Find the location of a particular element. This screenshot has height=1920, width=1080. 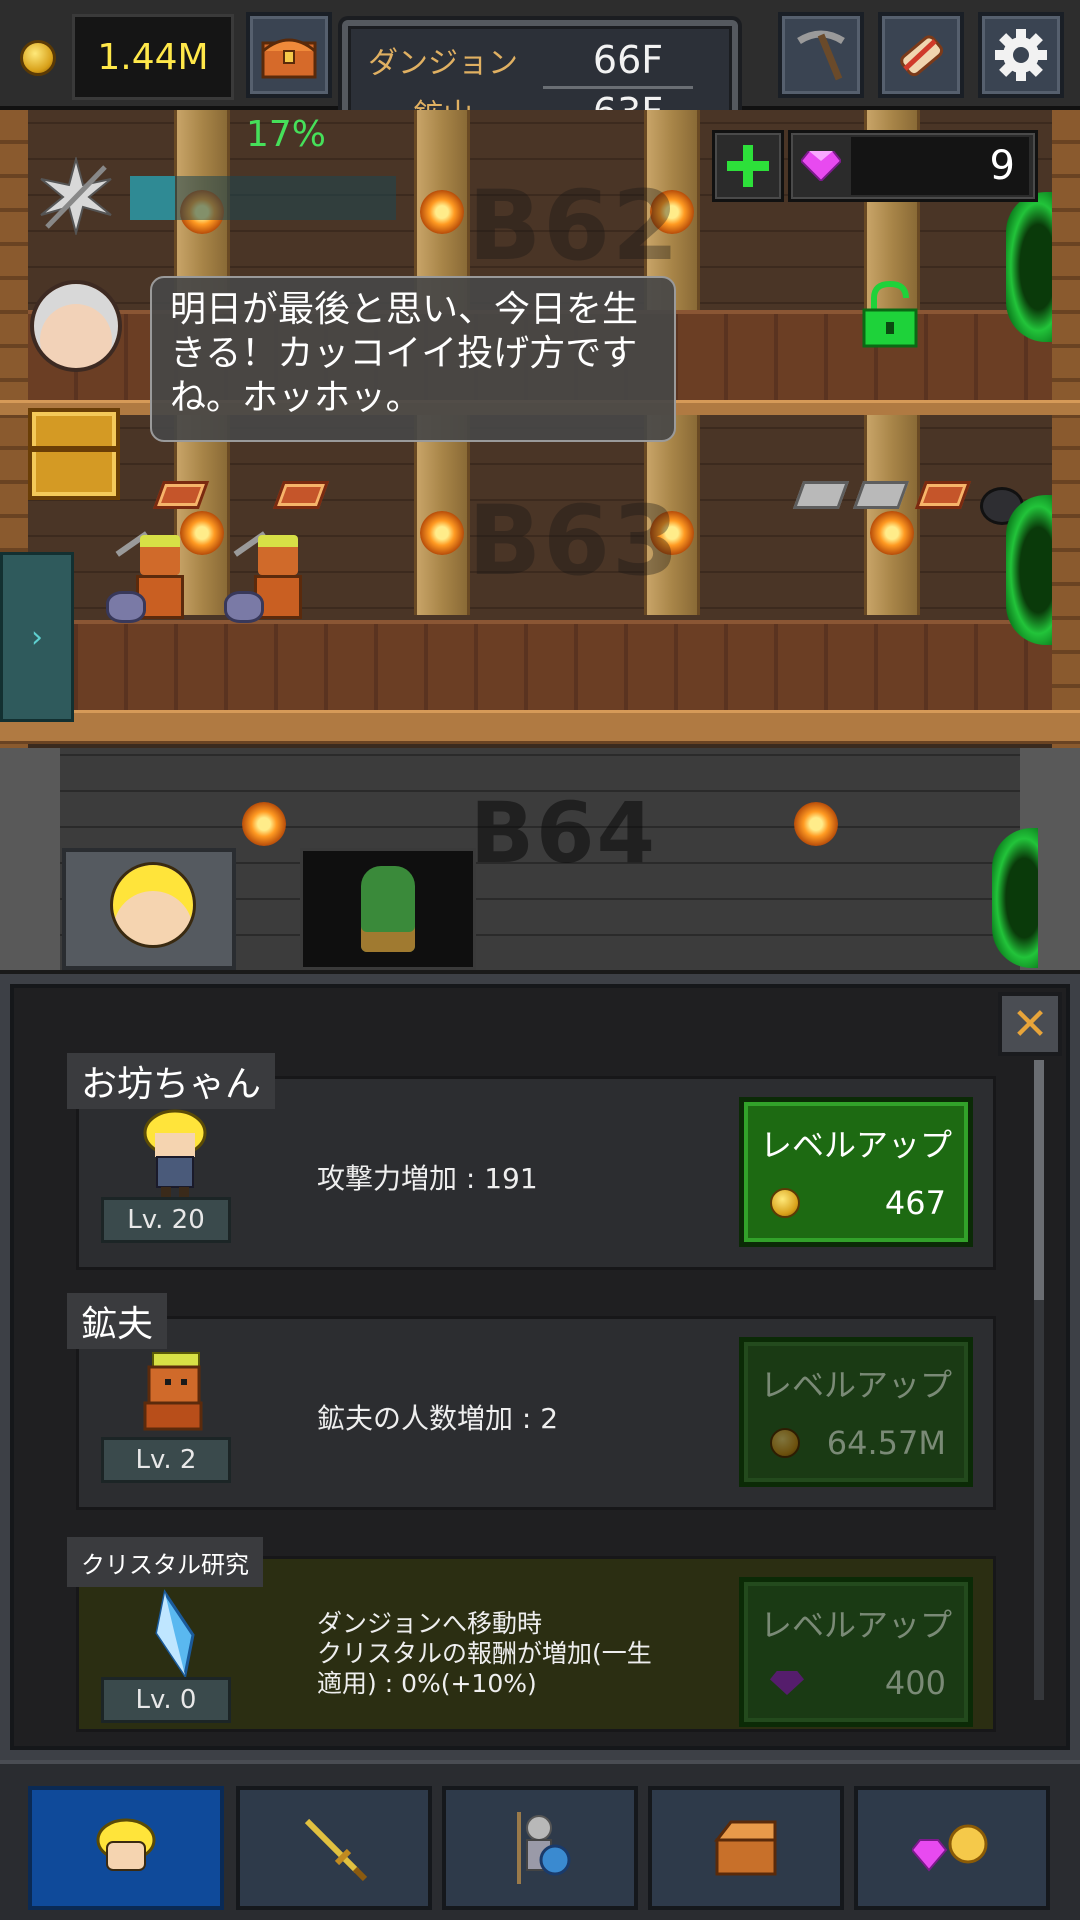

level-badge: Lv. 0 is located at coordinates (166, 1700).